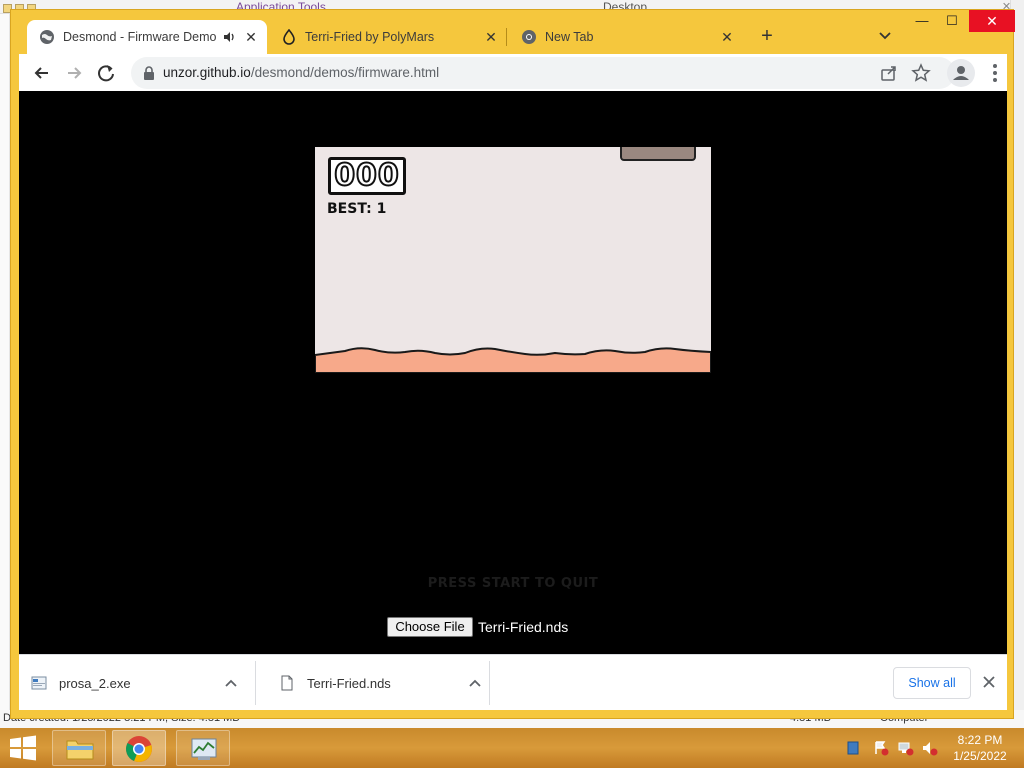 The height and width of the screenshot is (768, 1024). Describe the element at coordinates (906, 748) in the screenshot. I see `network-alert-icon` at that location.